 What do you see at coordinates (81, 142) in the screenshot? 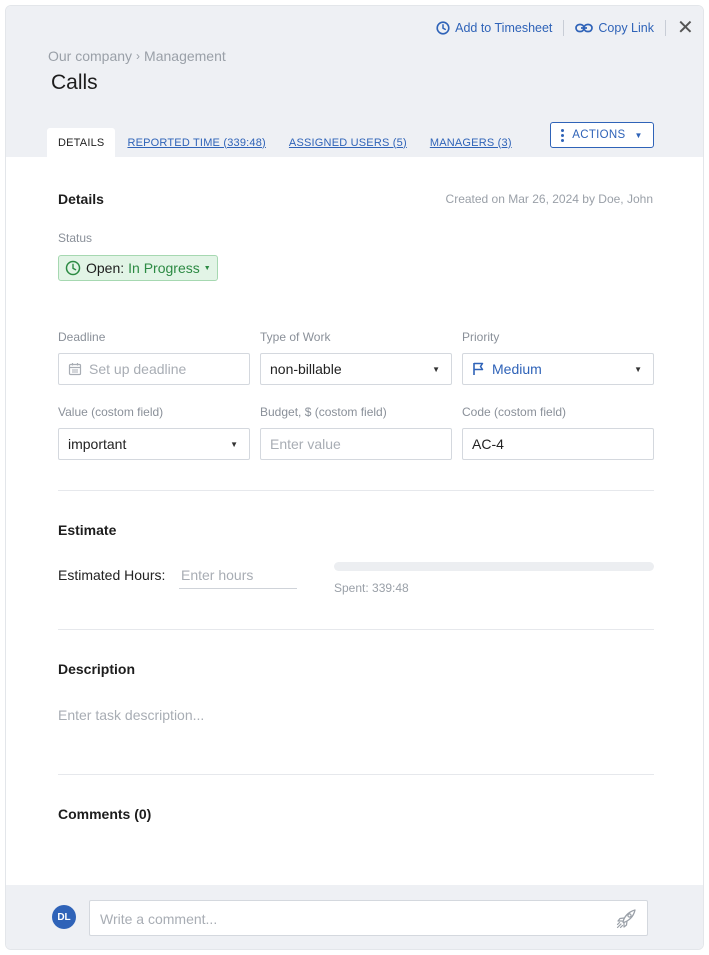
I see `tab-details: DETAILS` at bounding box center [81, 142].